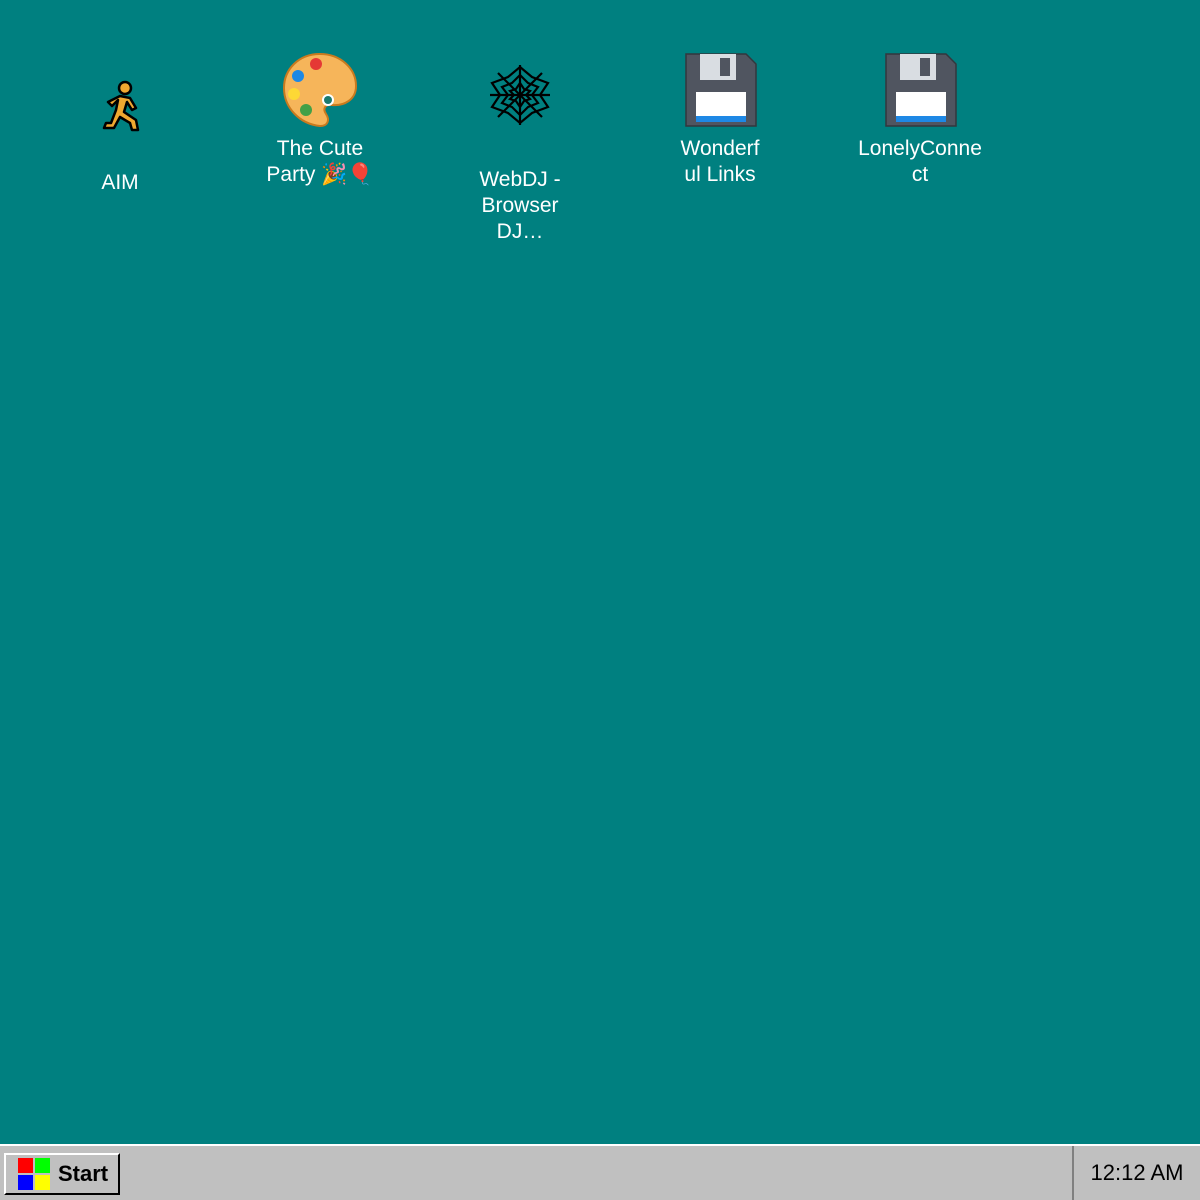 The width and height of the screenshot is (1200, 1200). Describe the element at coordinates (320, 90) in the screenshot. I see `paint-palette-icon` at that location.